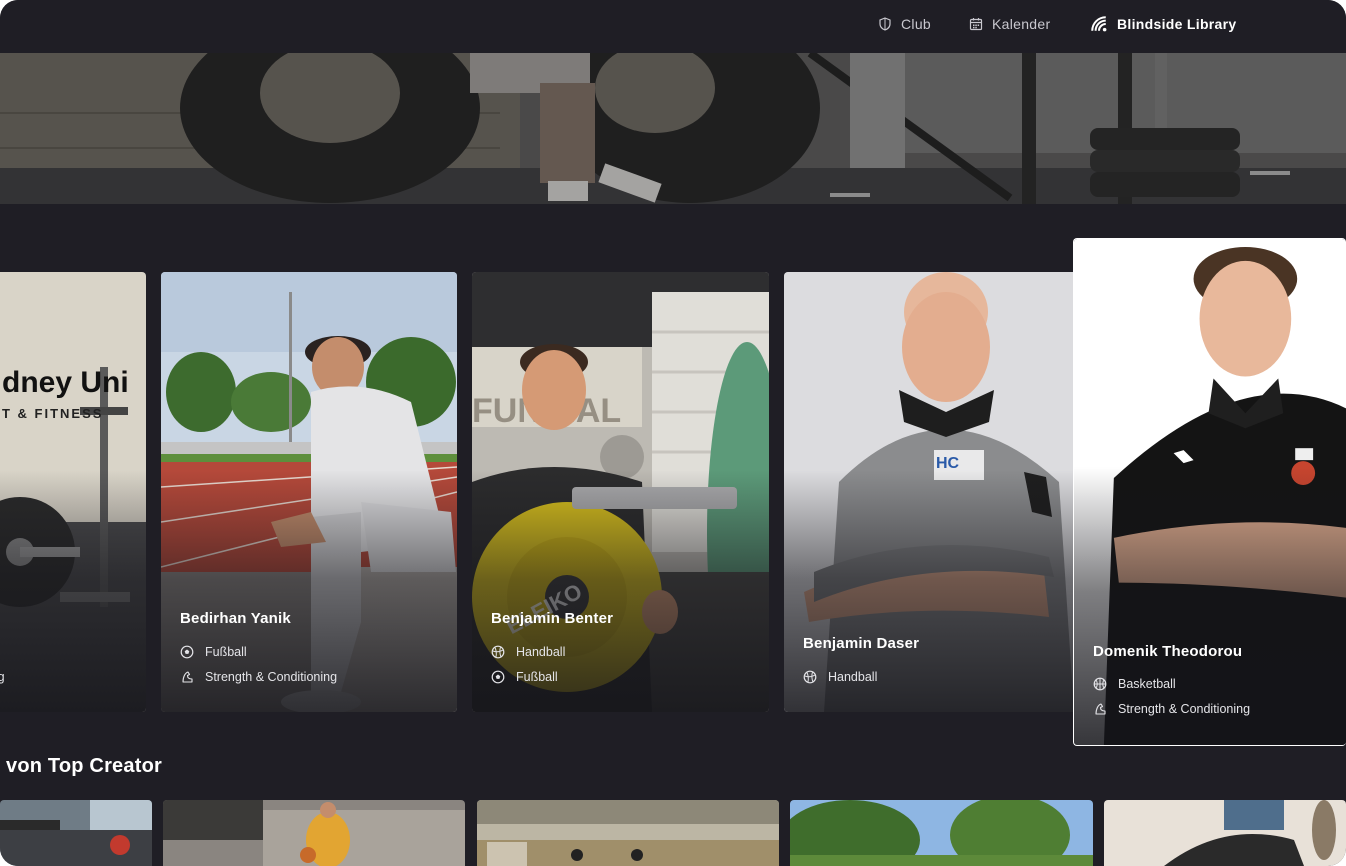 This screenshot has width=1346, height=866. I want to click on nav-kalender: Kalender, so click(1009, 24).